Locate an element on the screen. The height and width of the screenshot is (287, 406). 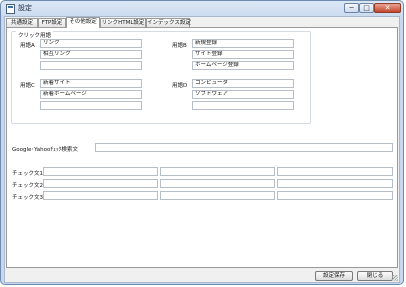
minimize-button: ─ is located at coordinates (351, 8).